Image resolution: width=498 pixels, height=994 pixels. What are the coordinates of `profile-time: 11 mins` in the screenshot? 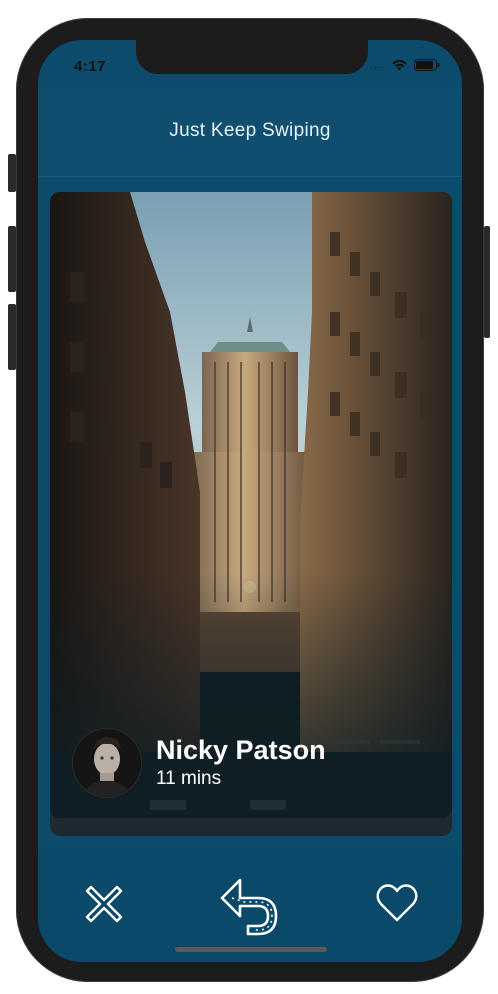 It's located at (189, 778).